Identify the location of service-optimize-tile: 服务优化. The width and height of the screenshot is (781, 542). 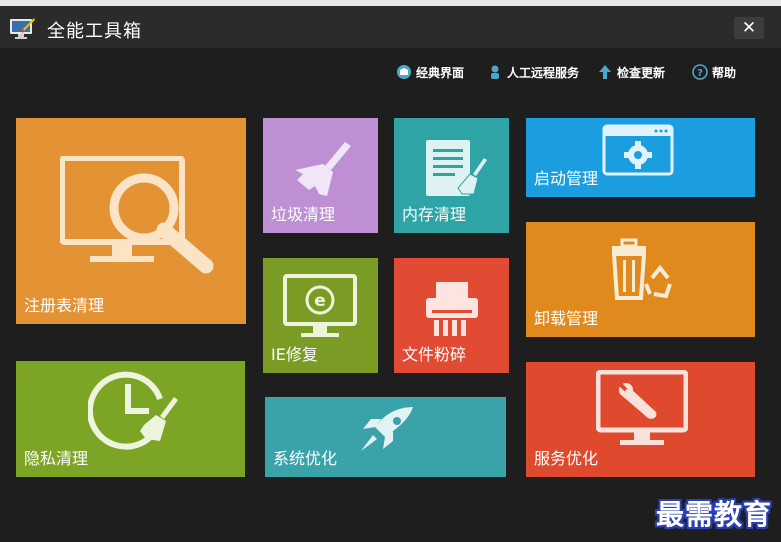
(640, 419).